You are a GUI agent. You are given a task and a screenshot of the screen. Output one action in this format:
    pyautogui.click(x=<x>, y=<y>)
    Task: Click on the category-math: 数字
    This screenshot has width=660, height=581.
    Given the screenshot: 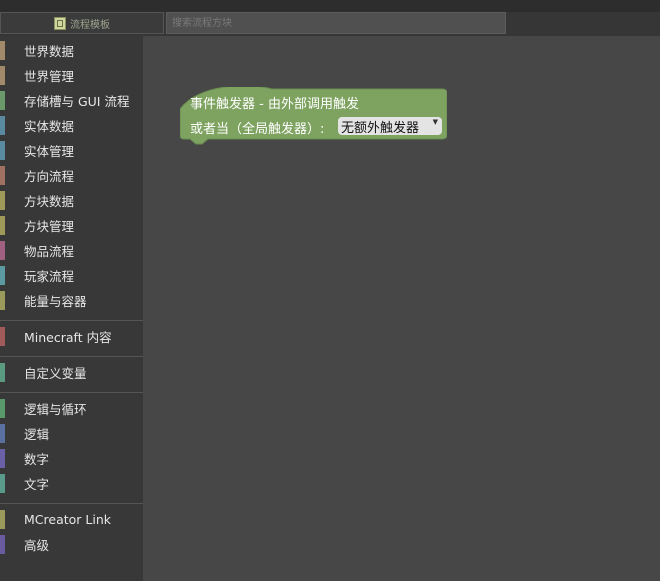 What is the action you would take?
    pyautogui.click(x=71, y=458)
    